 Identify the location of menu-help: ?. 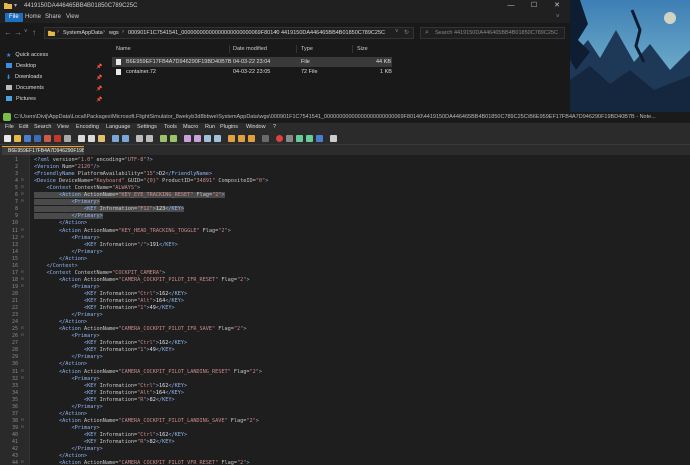
(274, 127).